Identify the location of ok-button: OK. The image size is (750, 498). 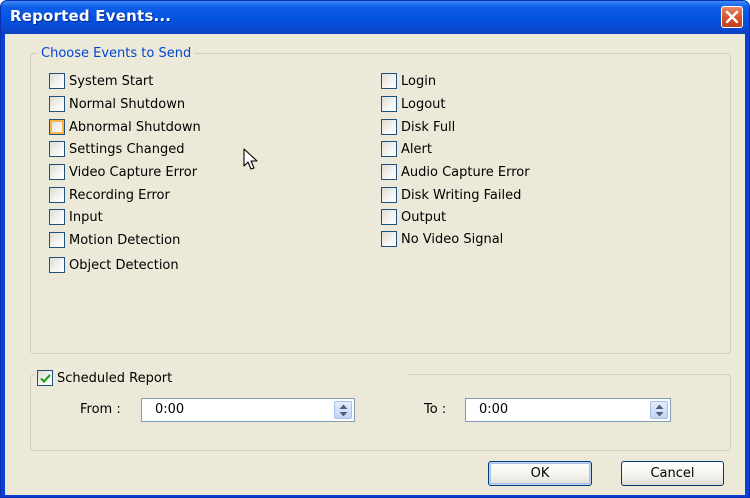
(540, 473).